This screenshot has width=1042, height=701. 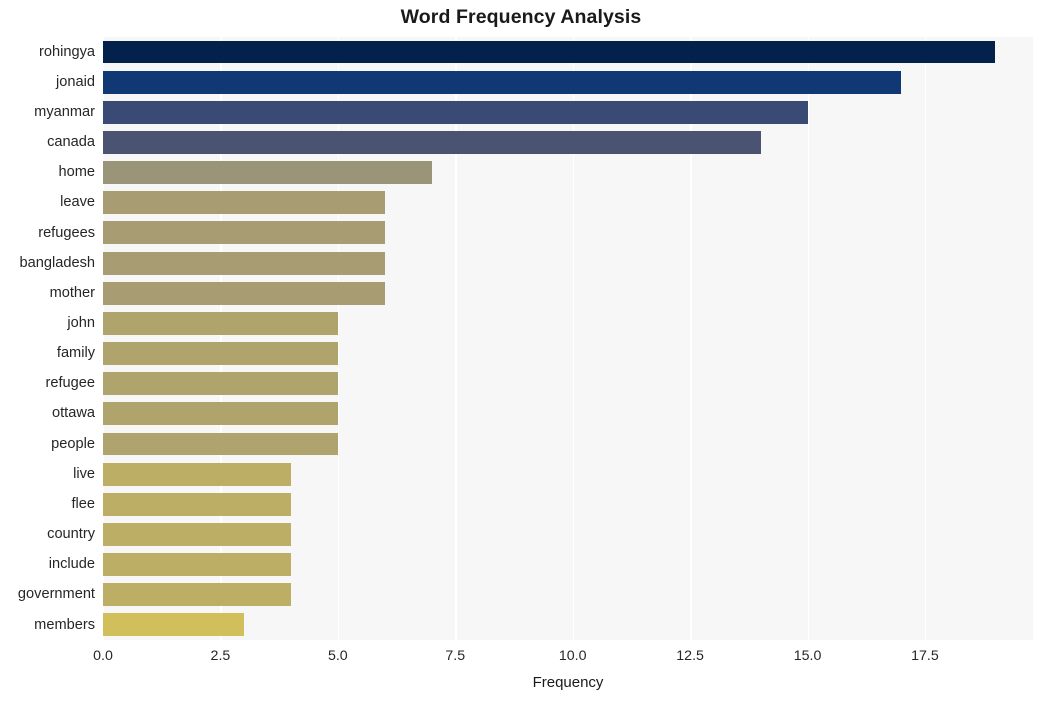 What do you see at coordinates (57, 262) in the screenshot?
I see `y-axis-tick-label: bangladesh` at bounding box center [57, 262].